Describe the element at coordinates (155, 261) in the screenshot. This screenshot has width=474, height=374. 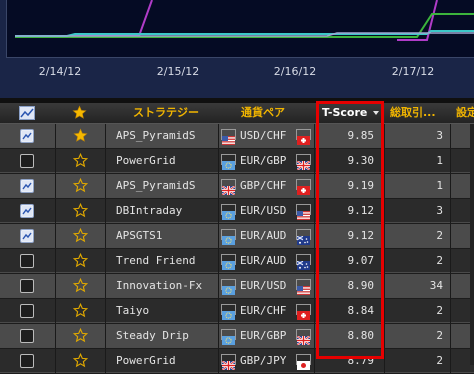
I see `strategy-name: Trend Friend` at that location.